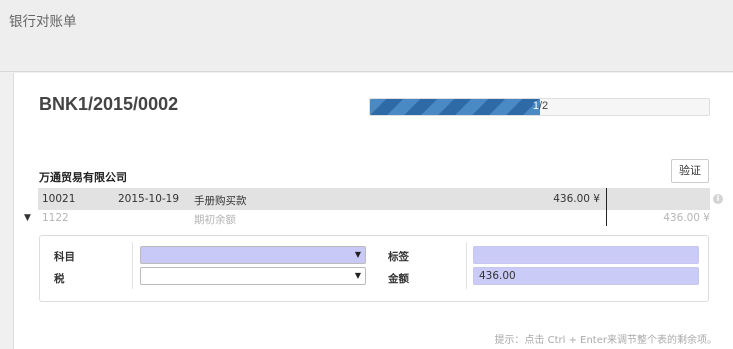  What do you see at coordinates (686, 218) in the screenshot?
I see `proposition-amount: 436.00 ¥` at bounding box center [686, 218].